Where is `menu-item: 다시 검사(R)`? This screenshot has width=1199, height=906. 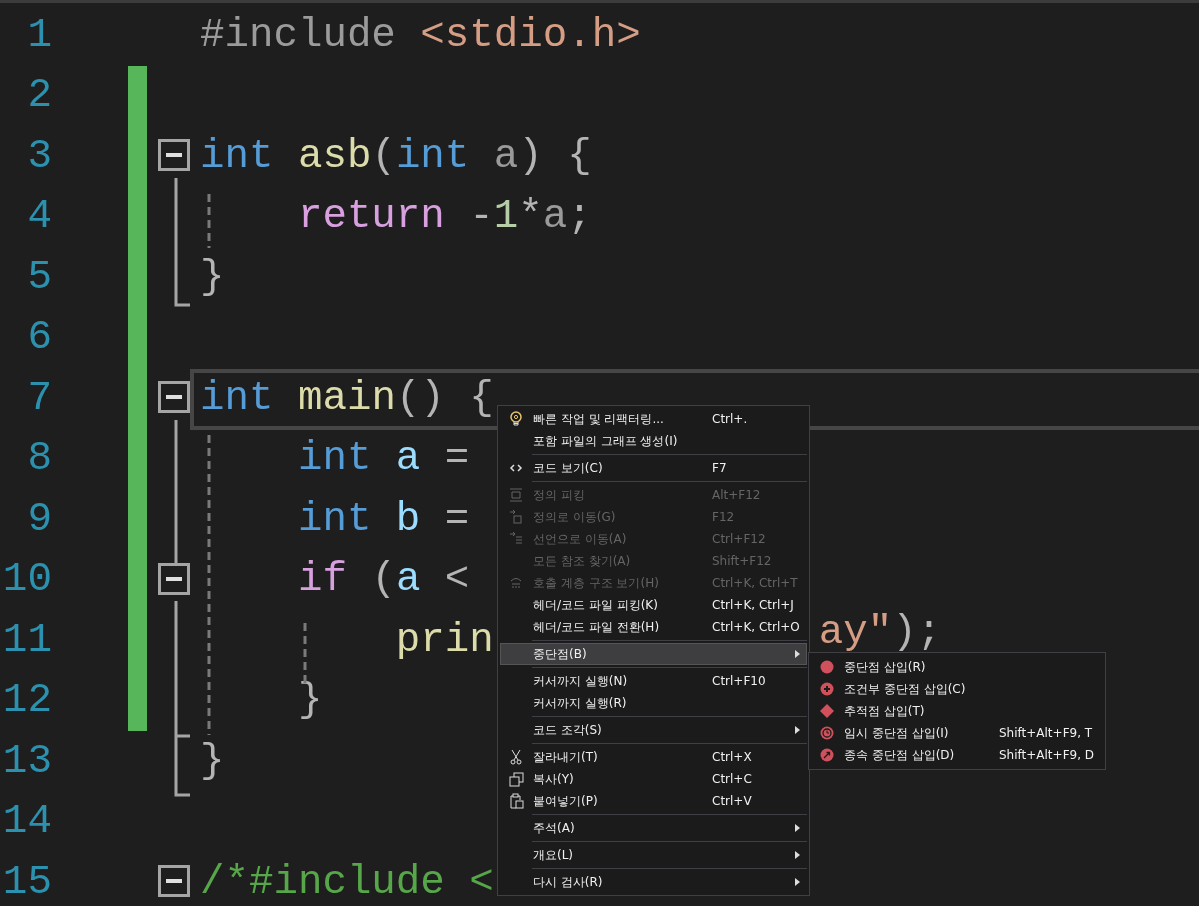
menu-item: 다시 검사(R) is located at coordinates (653, 882).